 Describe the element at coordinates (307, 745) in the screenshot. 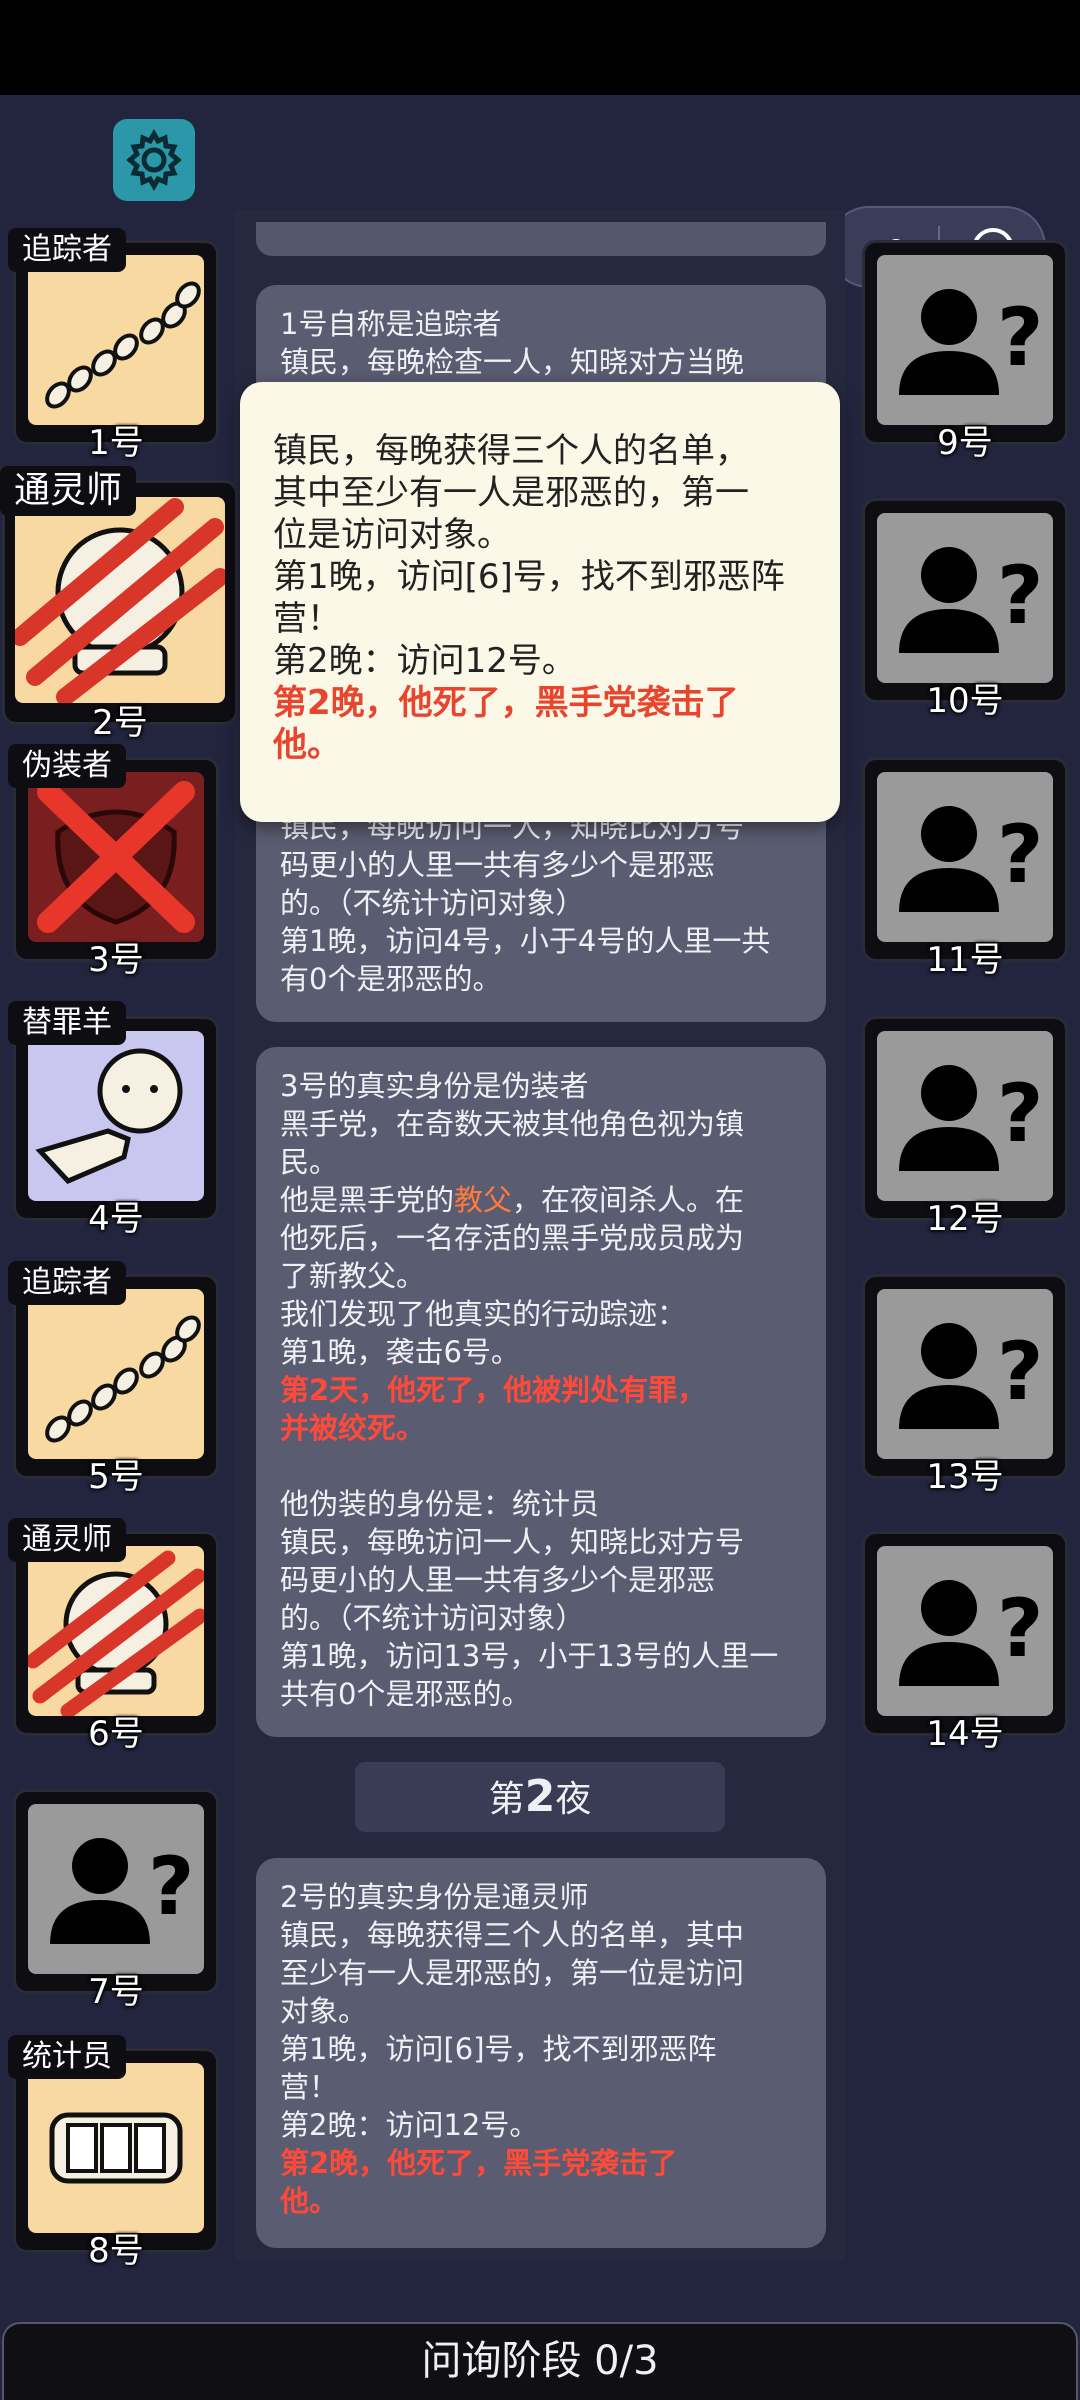

I see `popup-death-text: 他。` at that location.